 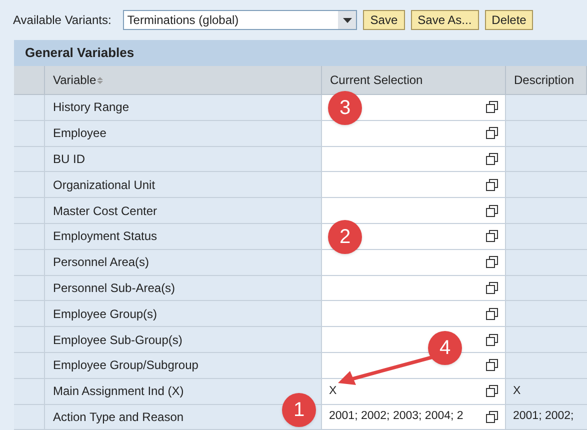 What do you see at coordinates (105, 211) in the screenshot?
I see `variable-name: Master Cost Center` at bounding box center [105, 211].